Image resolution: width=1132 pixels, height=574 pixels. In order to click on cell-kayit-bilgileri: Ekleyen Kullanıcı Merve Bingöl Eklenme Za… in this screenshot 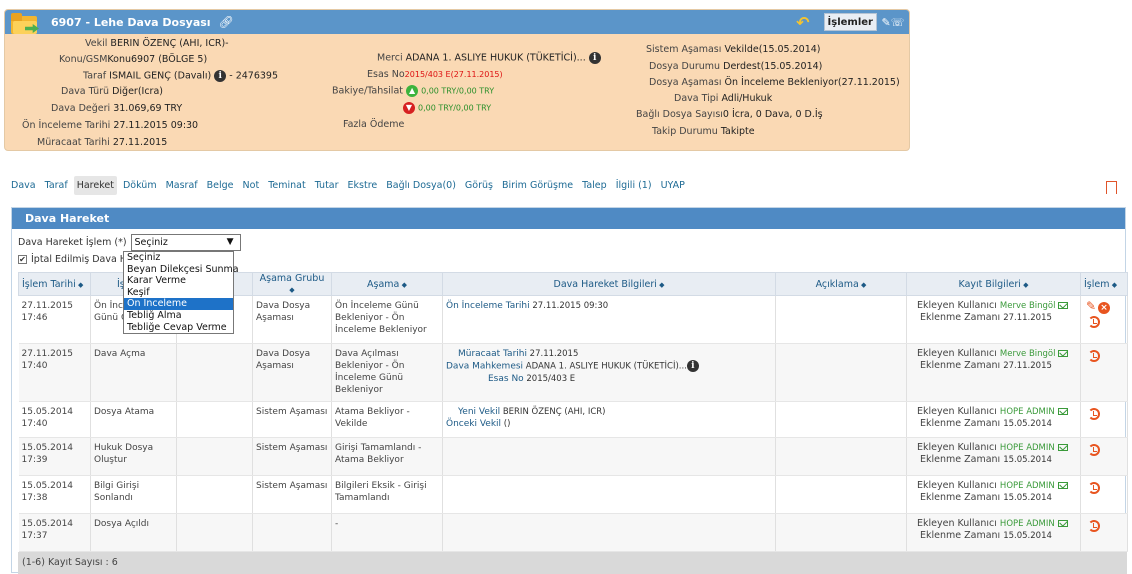, I will do `click(993, 319)`.